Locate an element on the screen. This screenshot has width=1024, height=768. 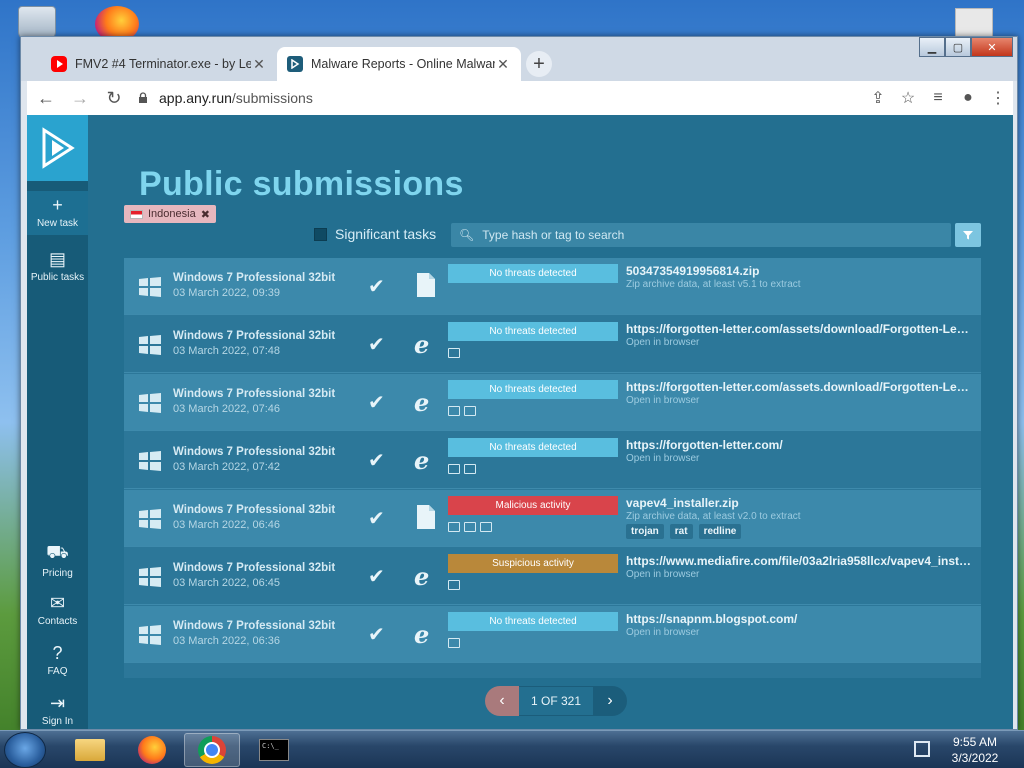
menu-icon: ⋮ is located at coordinates (998, 98).